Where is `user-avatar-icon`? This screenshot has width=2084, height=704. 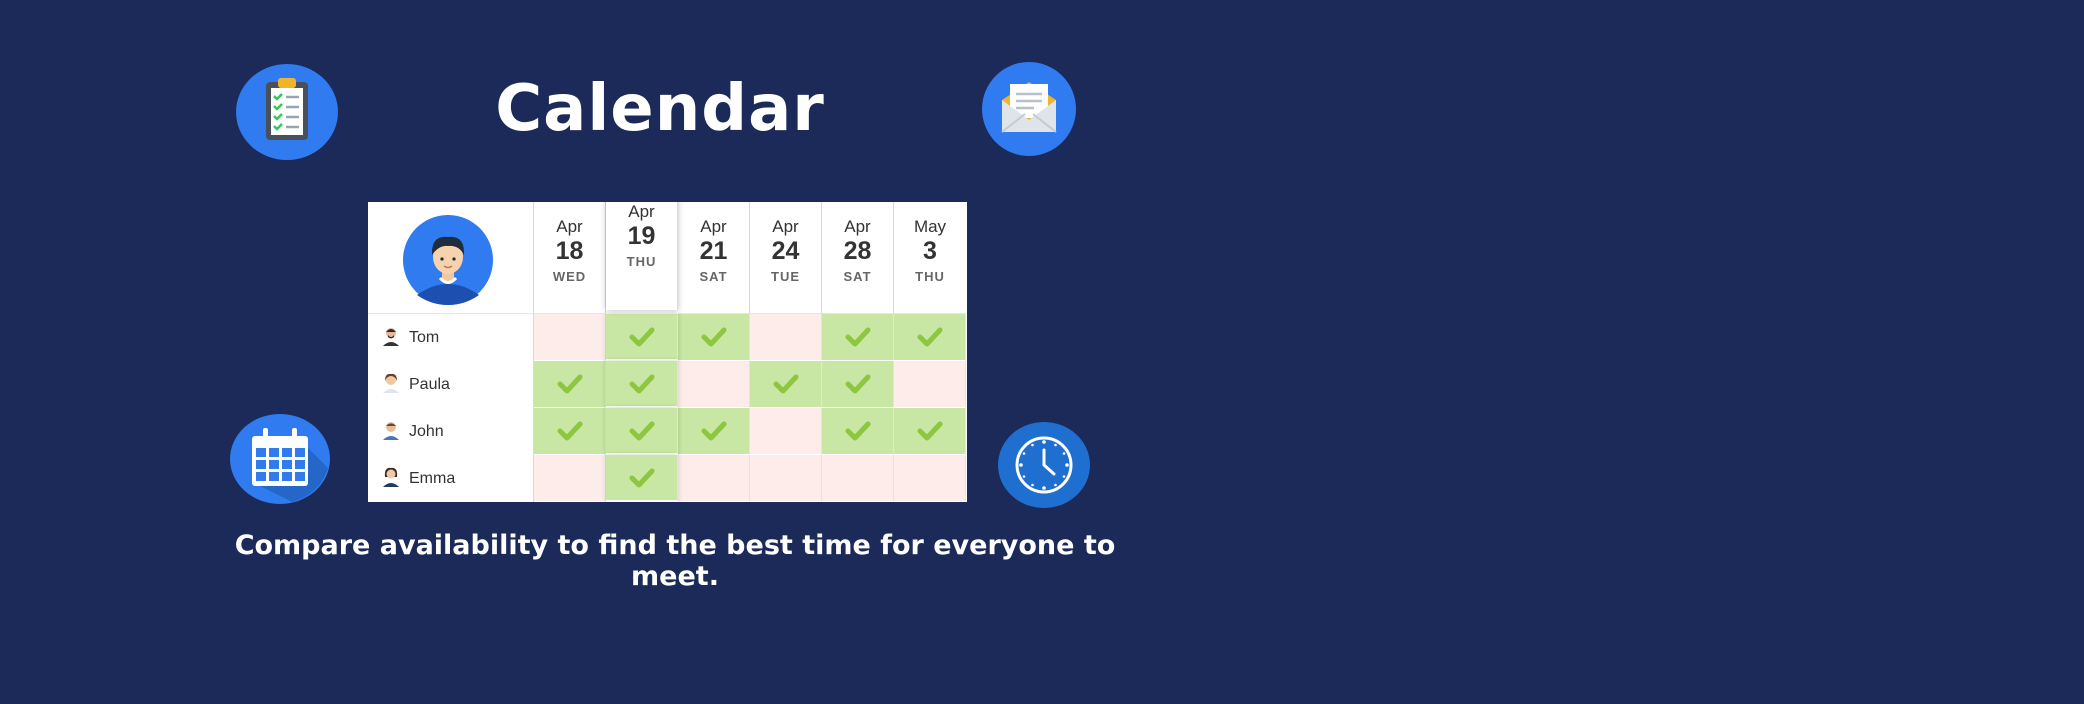 user-avatar-icon is located at coordinates (448, 262).